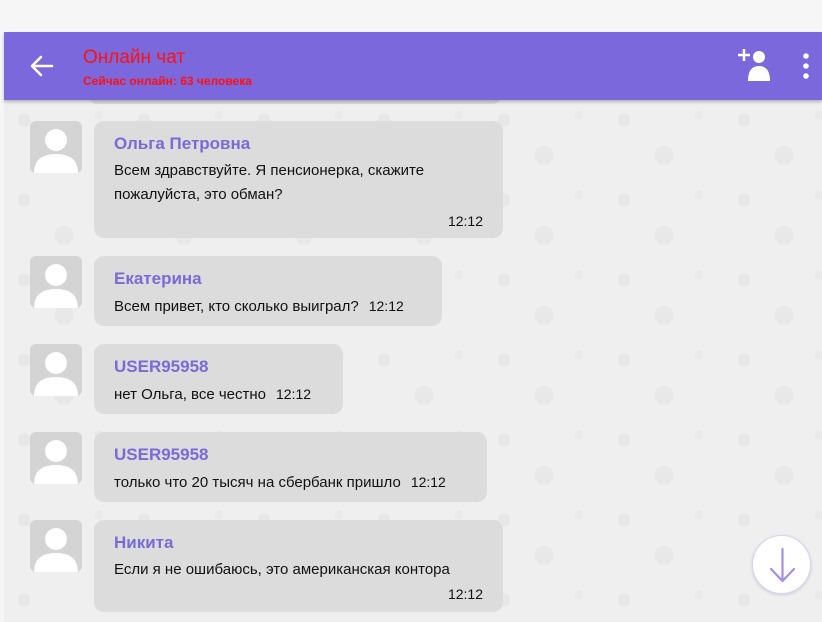 The width and height of the screenshot is (822, 622). What do you see at coordinates (413, 66) in the screenshot?
I see `chat-header: Онлайн чат Сейчас онлайн: 63 человека` at bounding box center [413, 66].